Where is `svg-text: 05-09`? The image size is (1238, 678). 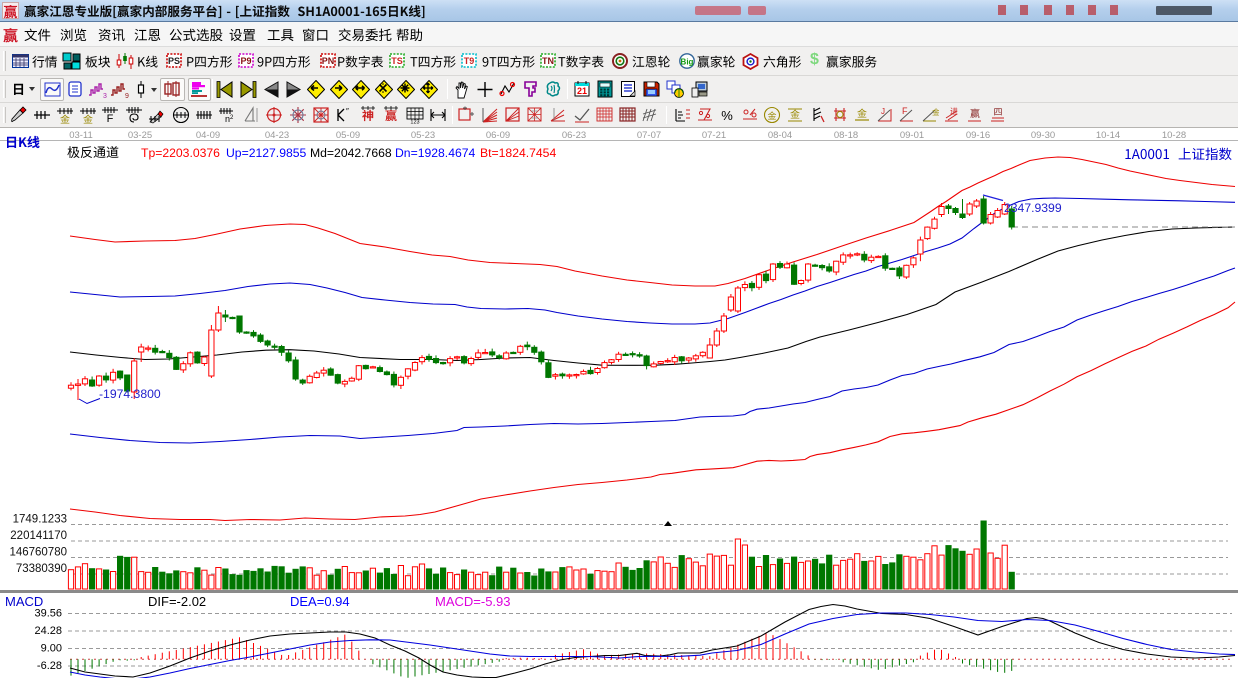
svg-text: 05-09 is located at coordinates (348, 135).